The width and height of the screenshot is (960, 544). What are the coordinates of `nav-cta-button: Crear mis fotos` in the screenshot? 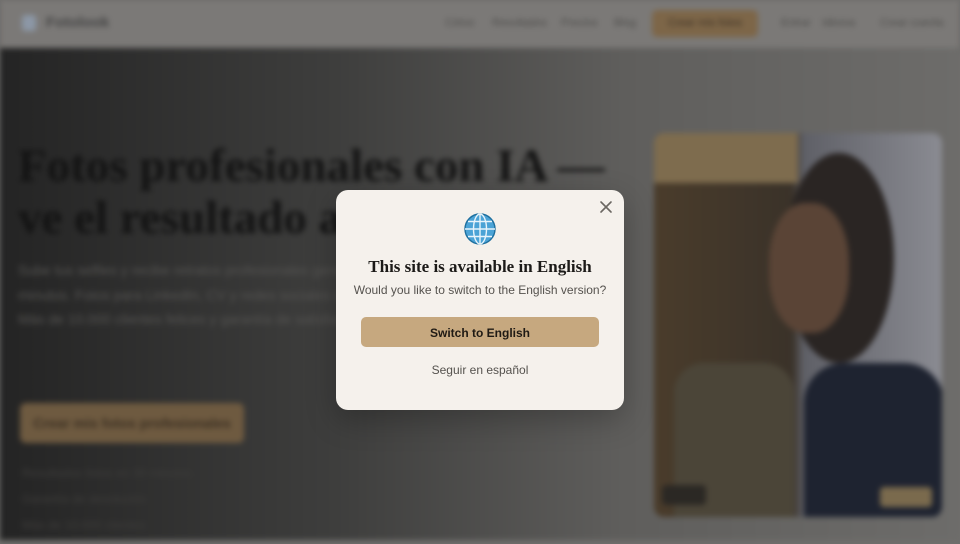 It's located at (705, 23).